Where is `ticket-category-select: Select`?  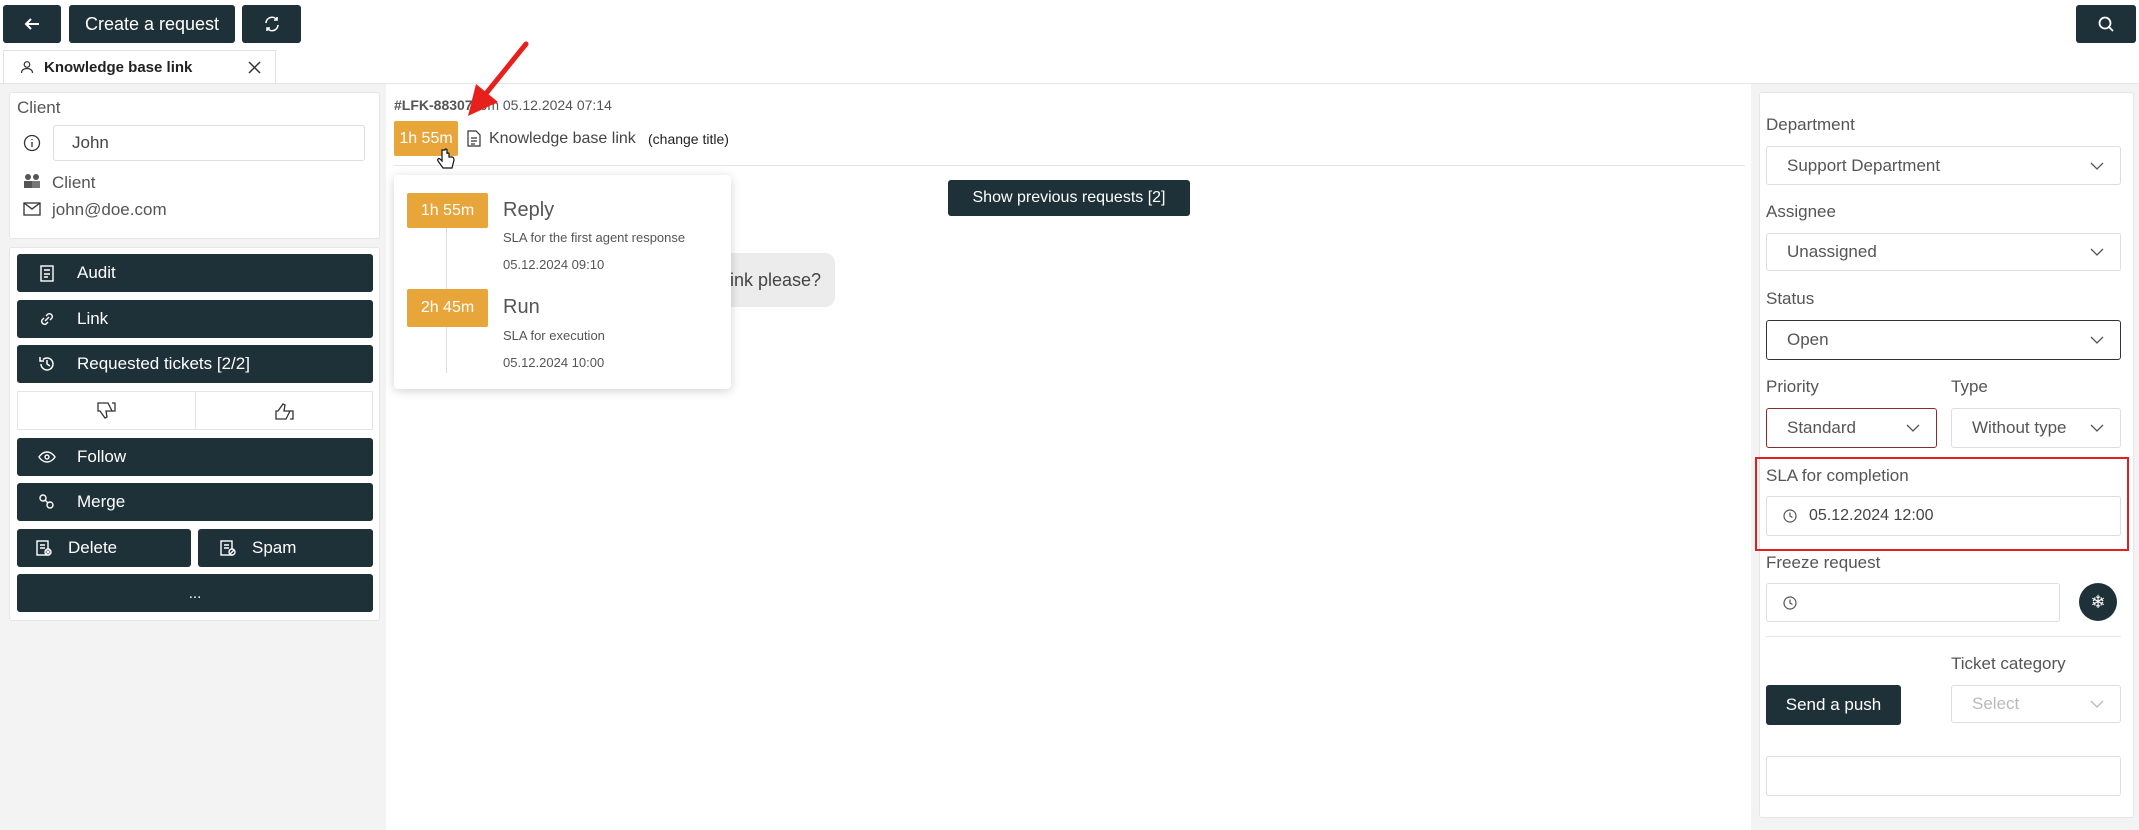 ticket-category-select: Select is located at coordinates (2036, 704).